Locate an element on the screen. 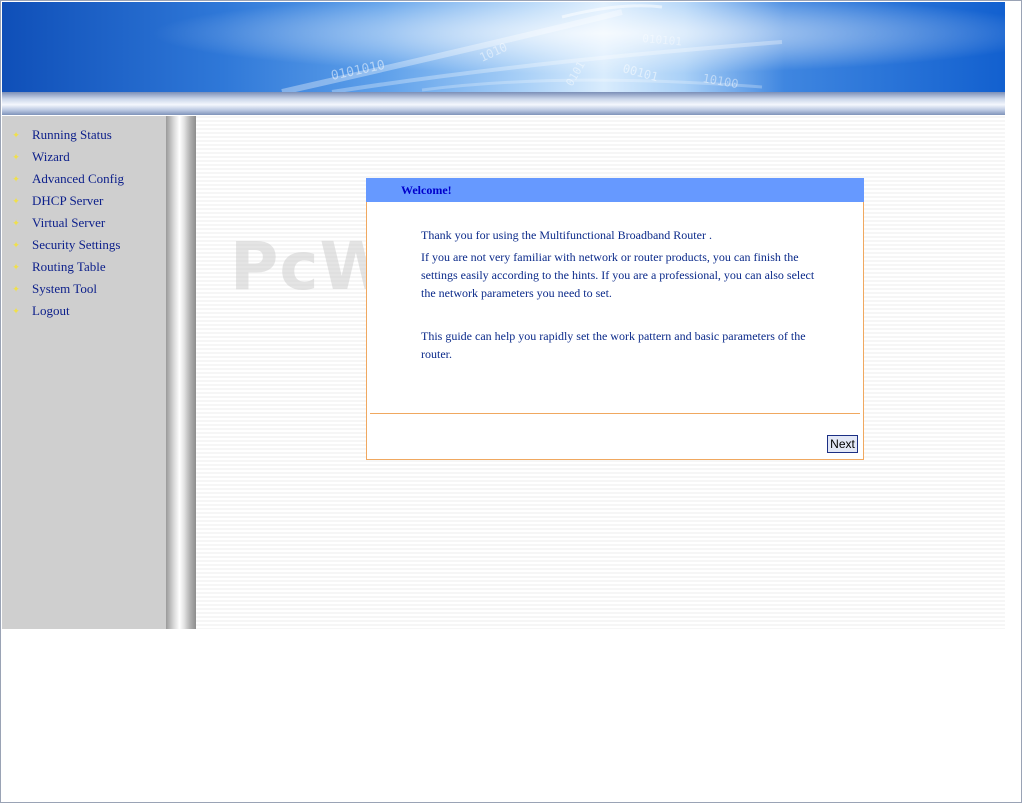 This screenshot has width=1022, height=803. panel-divider is located at coordinates (615, 413).